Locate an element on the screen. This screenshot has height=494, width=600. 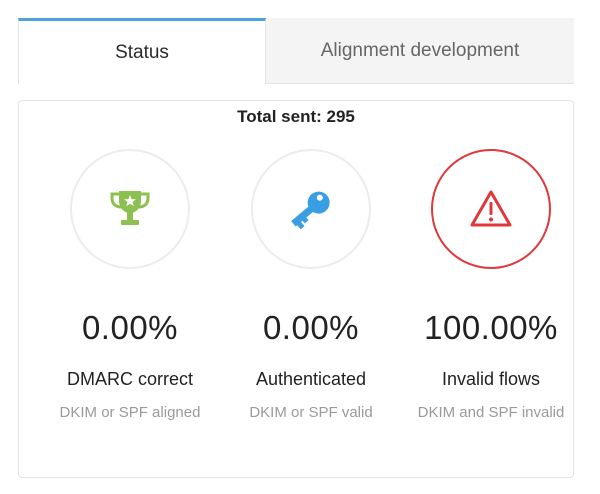
invalid-flows-value: 100.00% is located at coordinates (491, 327).